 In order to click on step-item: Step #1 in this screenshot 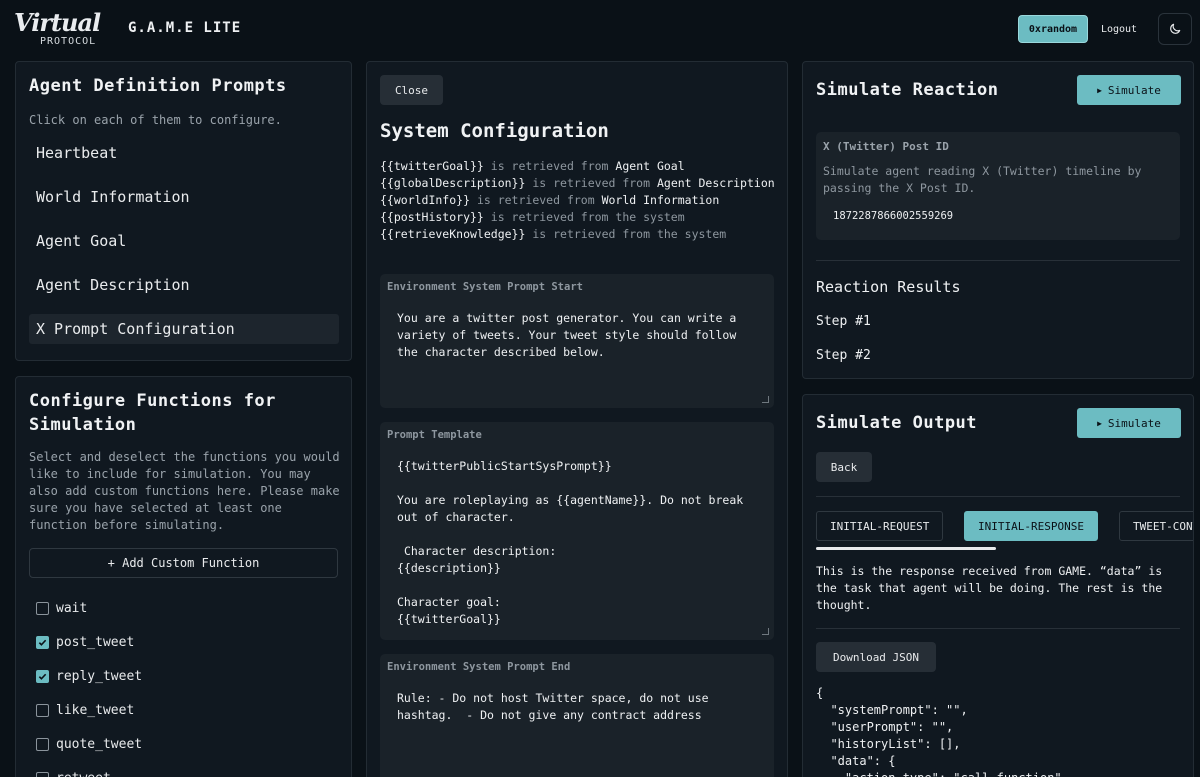, I will do `click(843, 321)`.